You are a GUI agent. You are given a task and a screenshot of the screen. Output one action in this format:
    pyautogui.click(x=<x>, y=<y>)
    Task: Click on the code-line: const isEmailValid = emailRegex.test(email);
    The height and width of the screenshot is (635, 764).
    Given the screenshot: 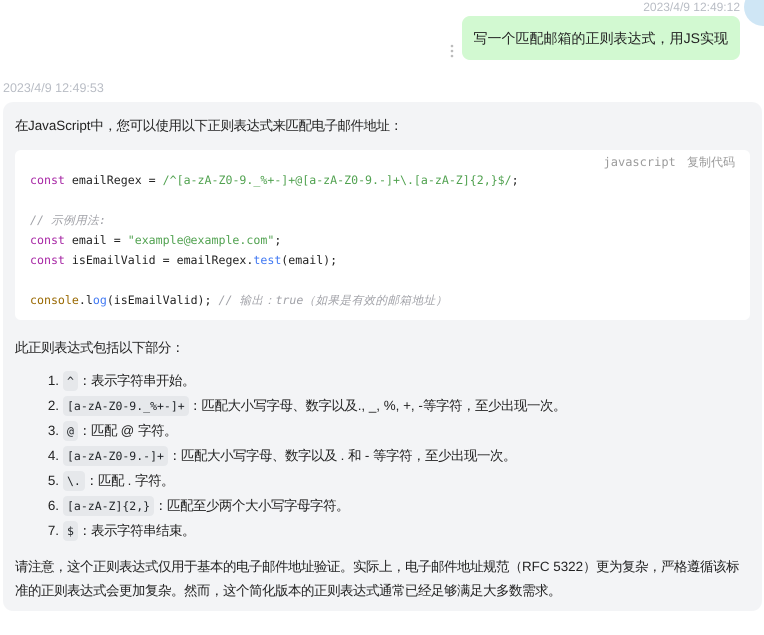 What is the action you would take?
    pyautogui.click(x=184, y=260)
    